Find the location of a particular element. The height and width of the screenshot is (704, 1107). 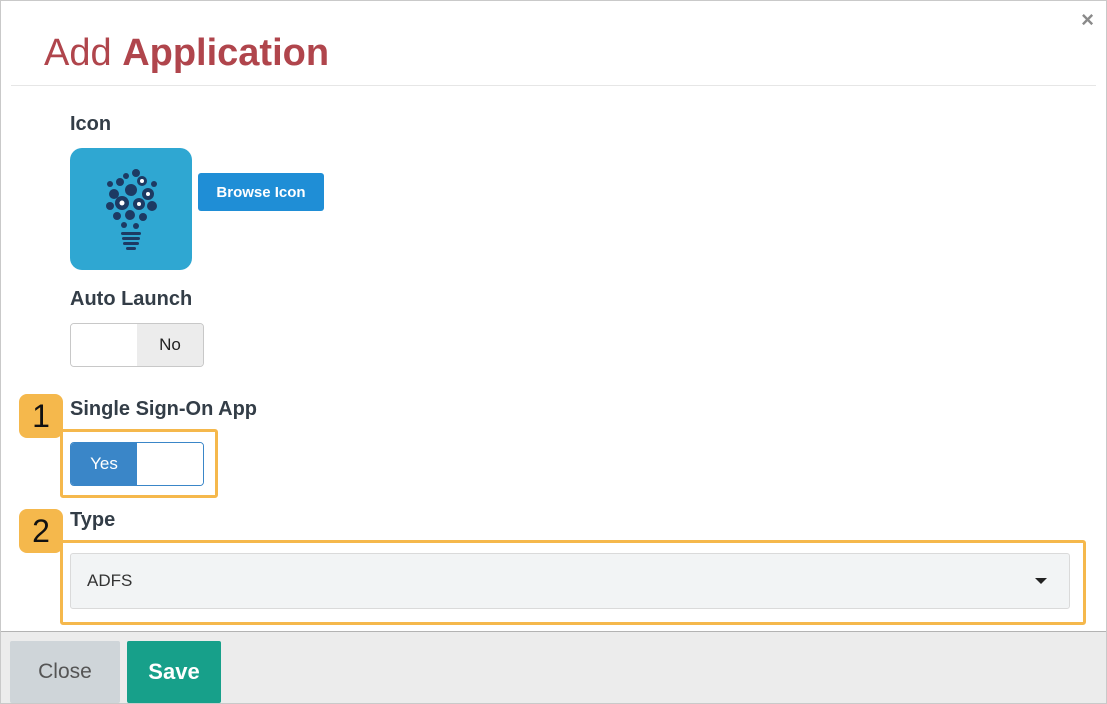

type-select: ADFS is located at coordinates (570, 581).